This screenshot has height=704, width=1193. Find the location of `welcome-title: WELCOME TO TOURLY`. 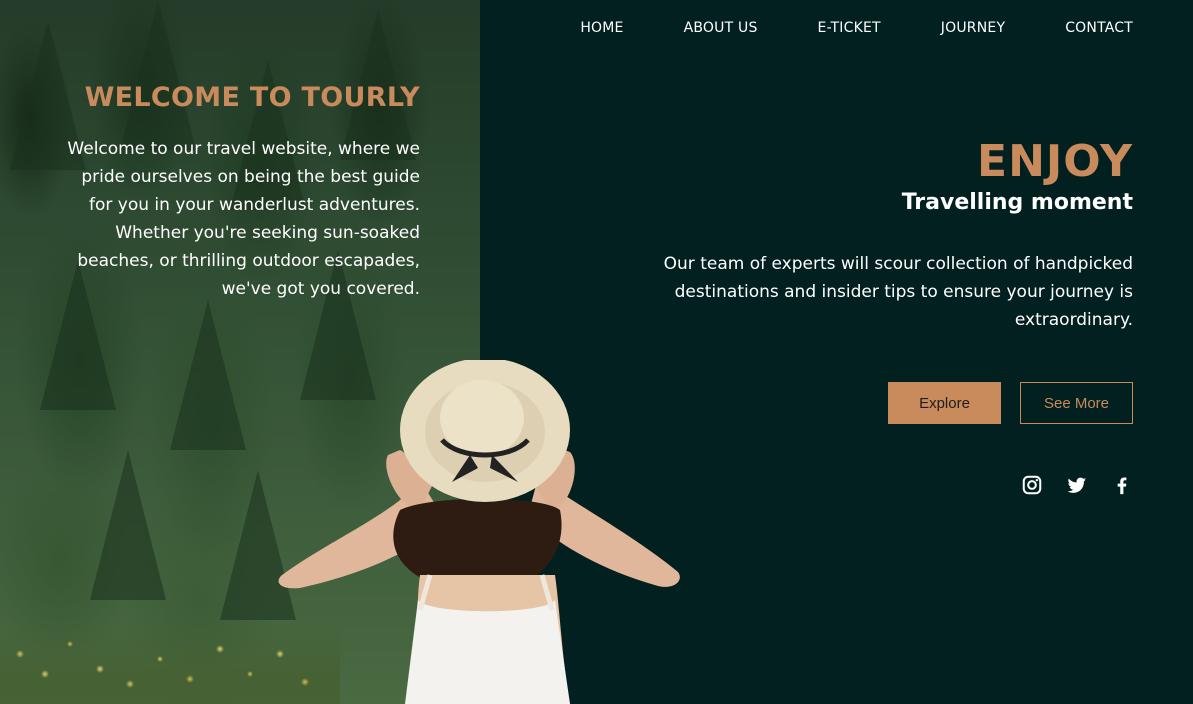

welcome-title: WELCOME TO TOURLY is located at coordinates (252, 97).